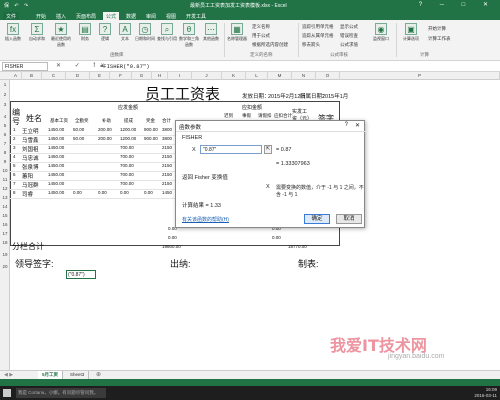 This screenshot has width=500, height=400. I want to click on more-functions-button: ⋯ 其他函数, so click(211, 35).